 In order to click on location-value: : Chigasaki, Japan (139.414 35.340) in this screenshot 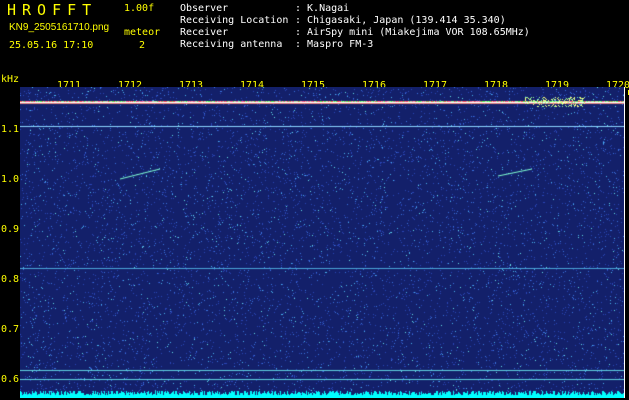, I will do `click(400, 20)`.